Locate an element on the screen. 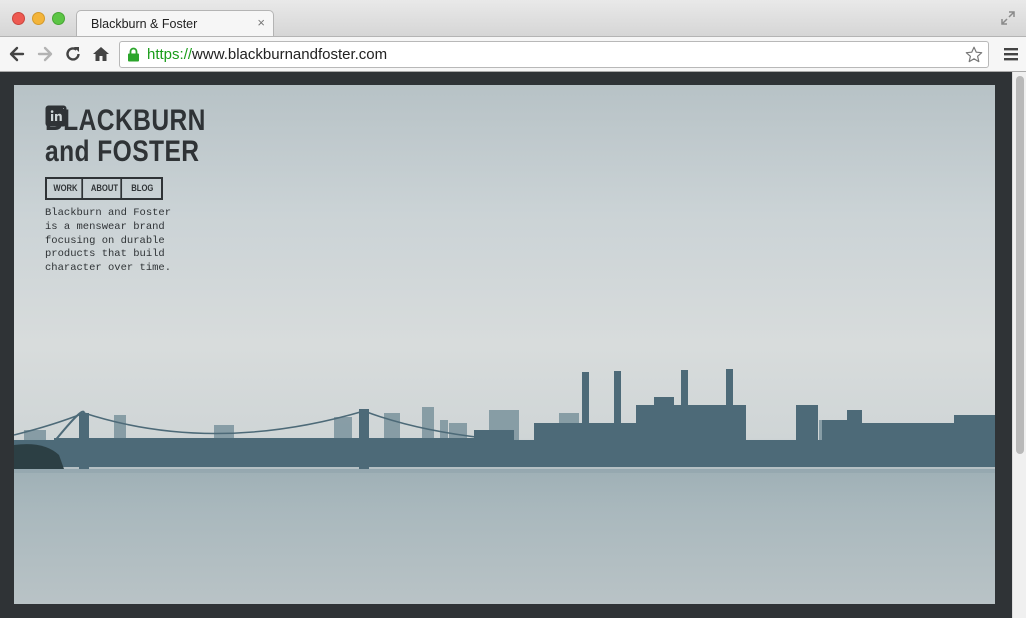  star-icon is located at coordinates (974, 55).